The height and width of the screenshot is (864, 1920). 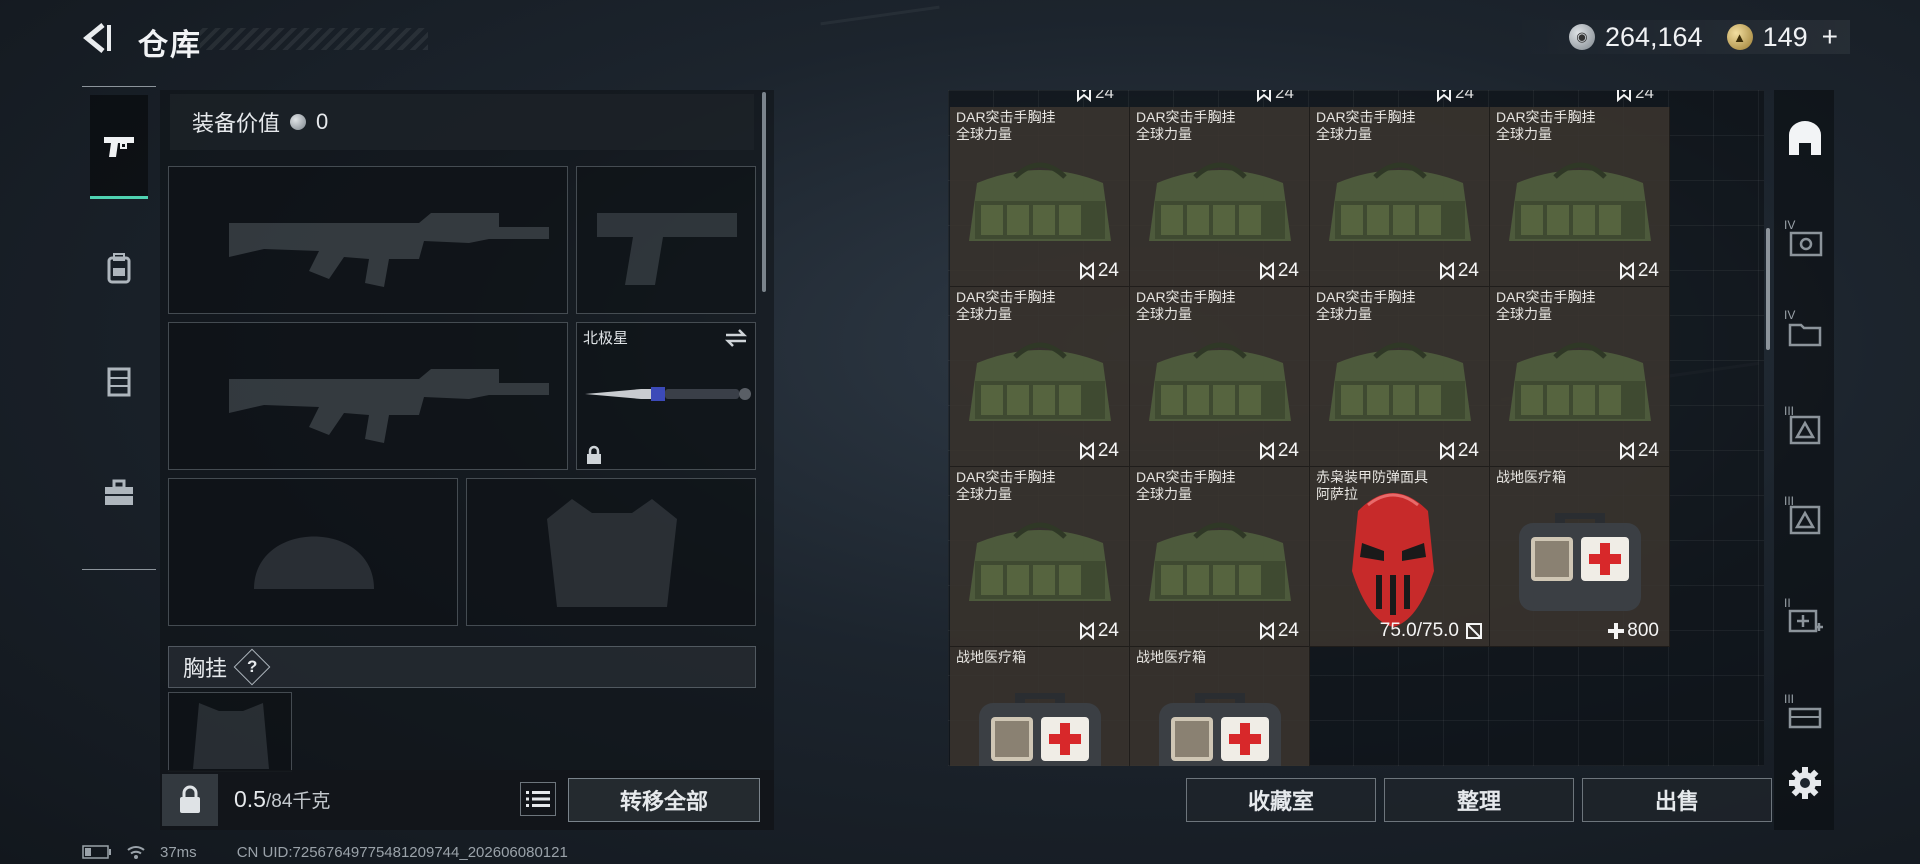 I want to click on page-title: 仓库, so click(x=170, y=45).